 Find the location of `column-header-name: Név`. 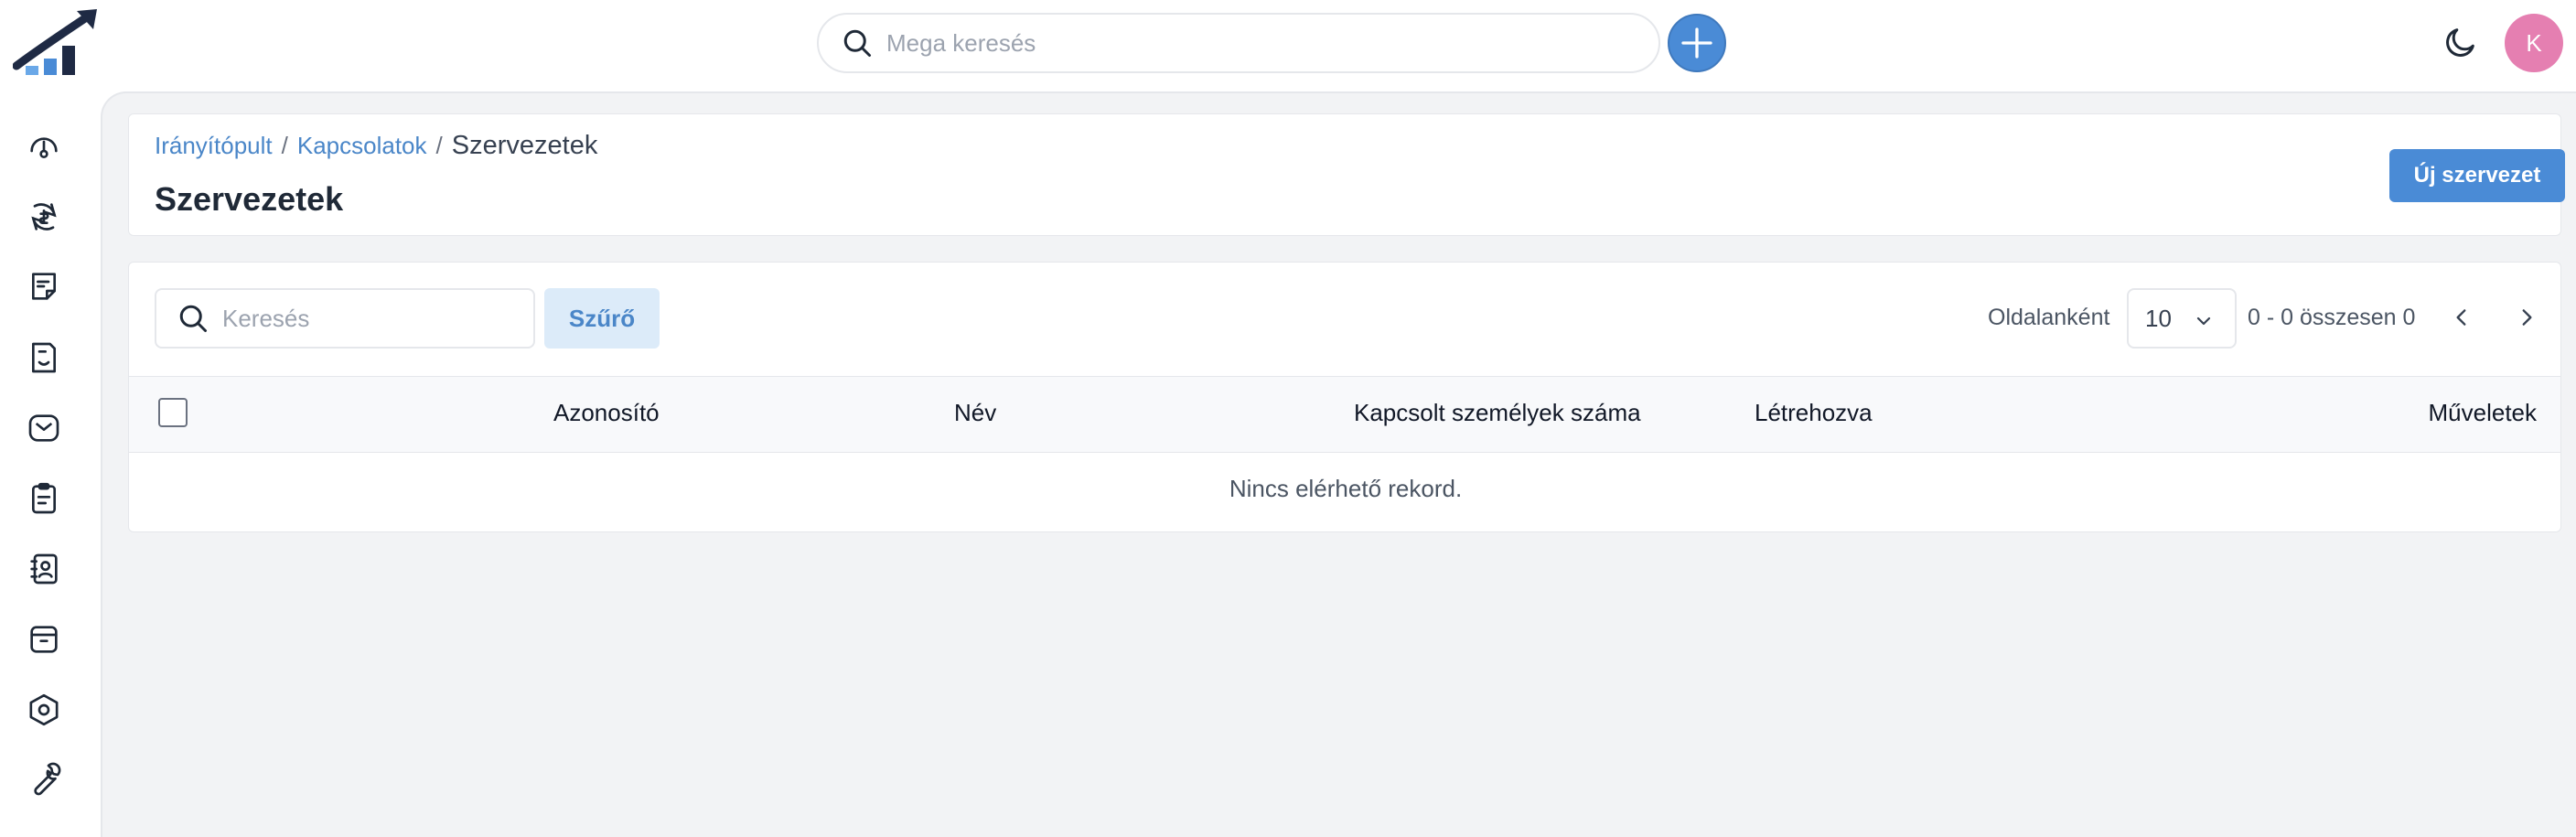

column-header-name: Név is located at coordinates (975, 413).